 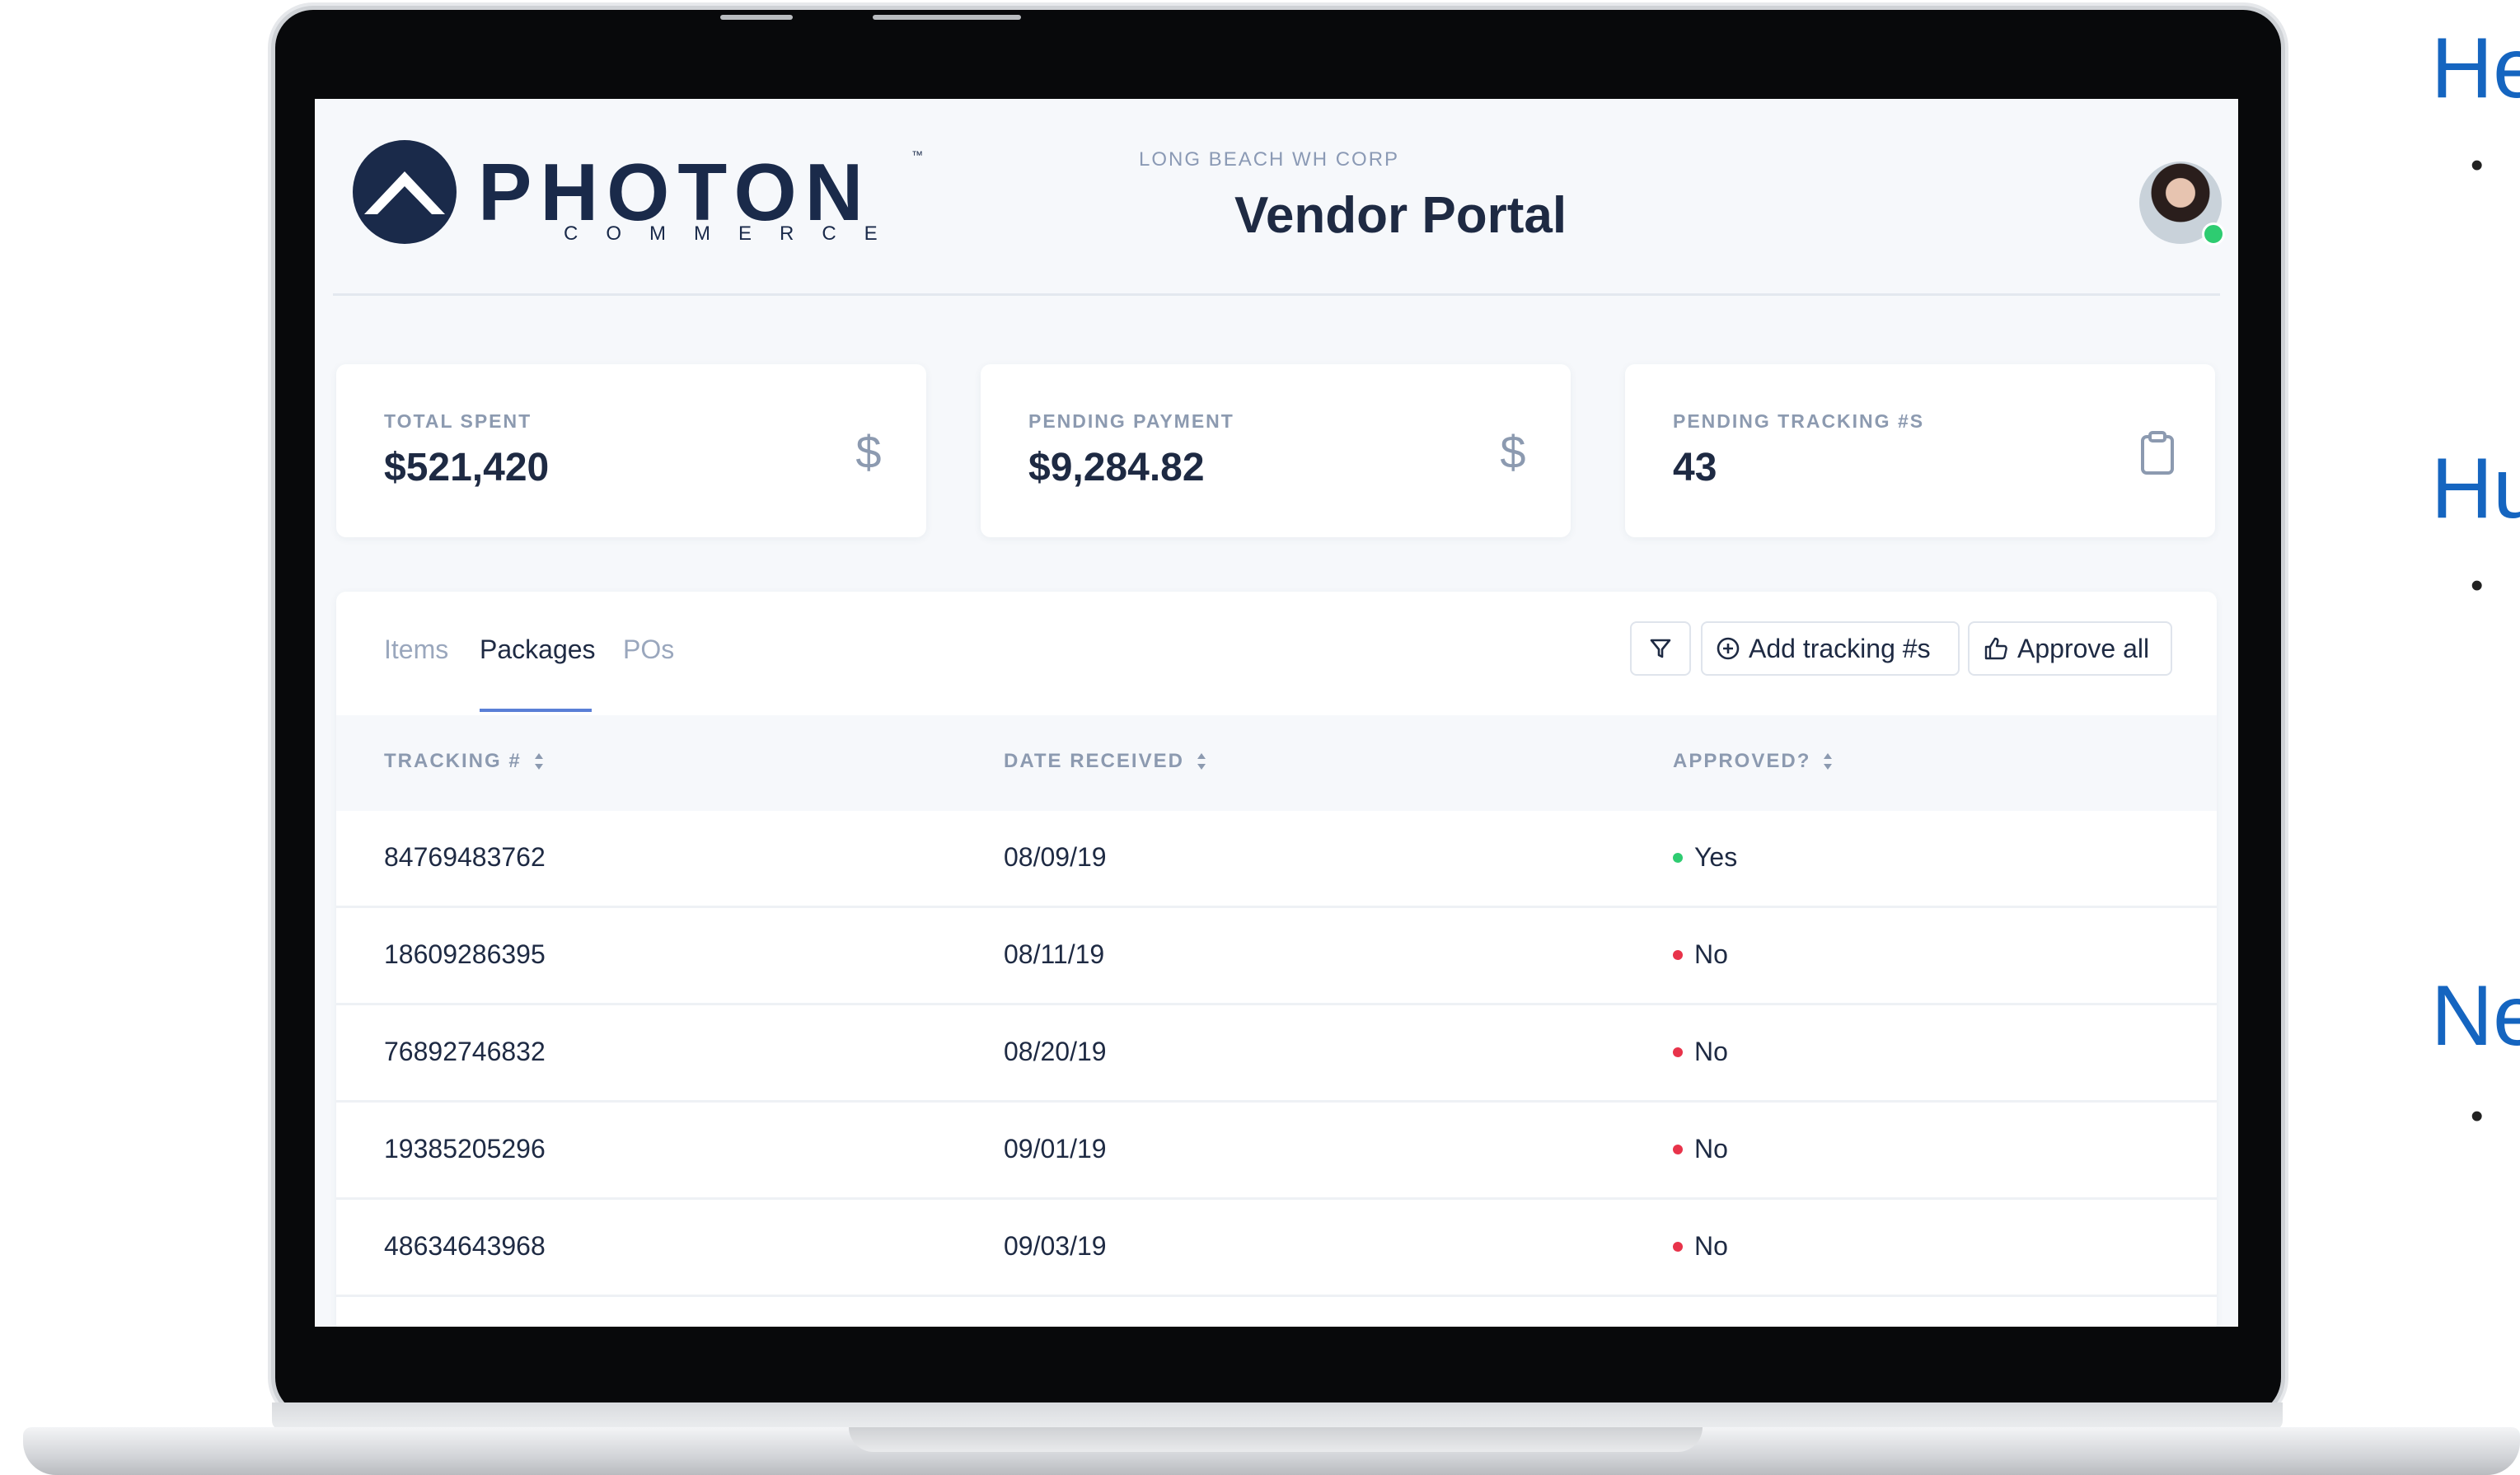 What do you see at coordinates (1995, 648) in the screenshot?
I see `thumbs-up-icon` at bounding box center [1995, 648].